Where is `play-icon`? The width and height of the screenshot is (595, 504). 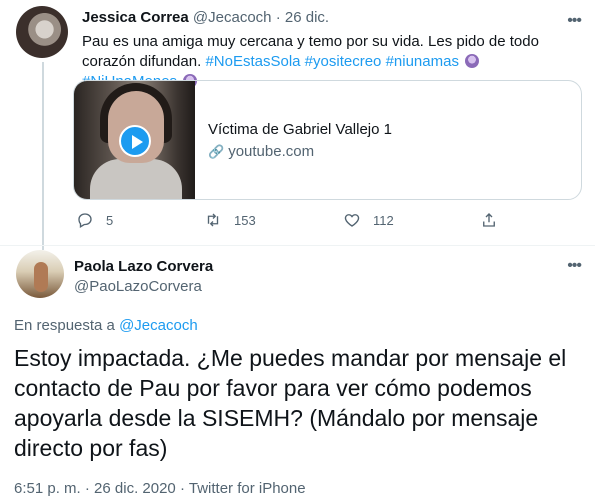
play-icon is located at coordinates (135, 141).